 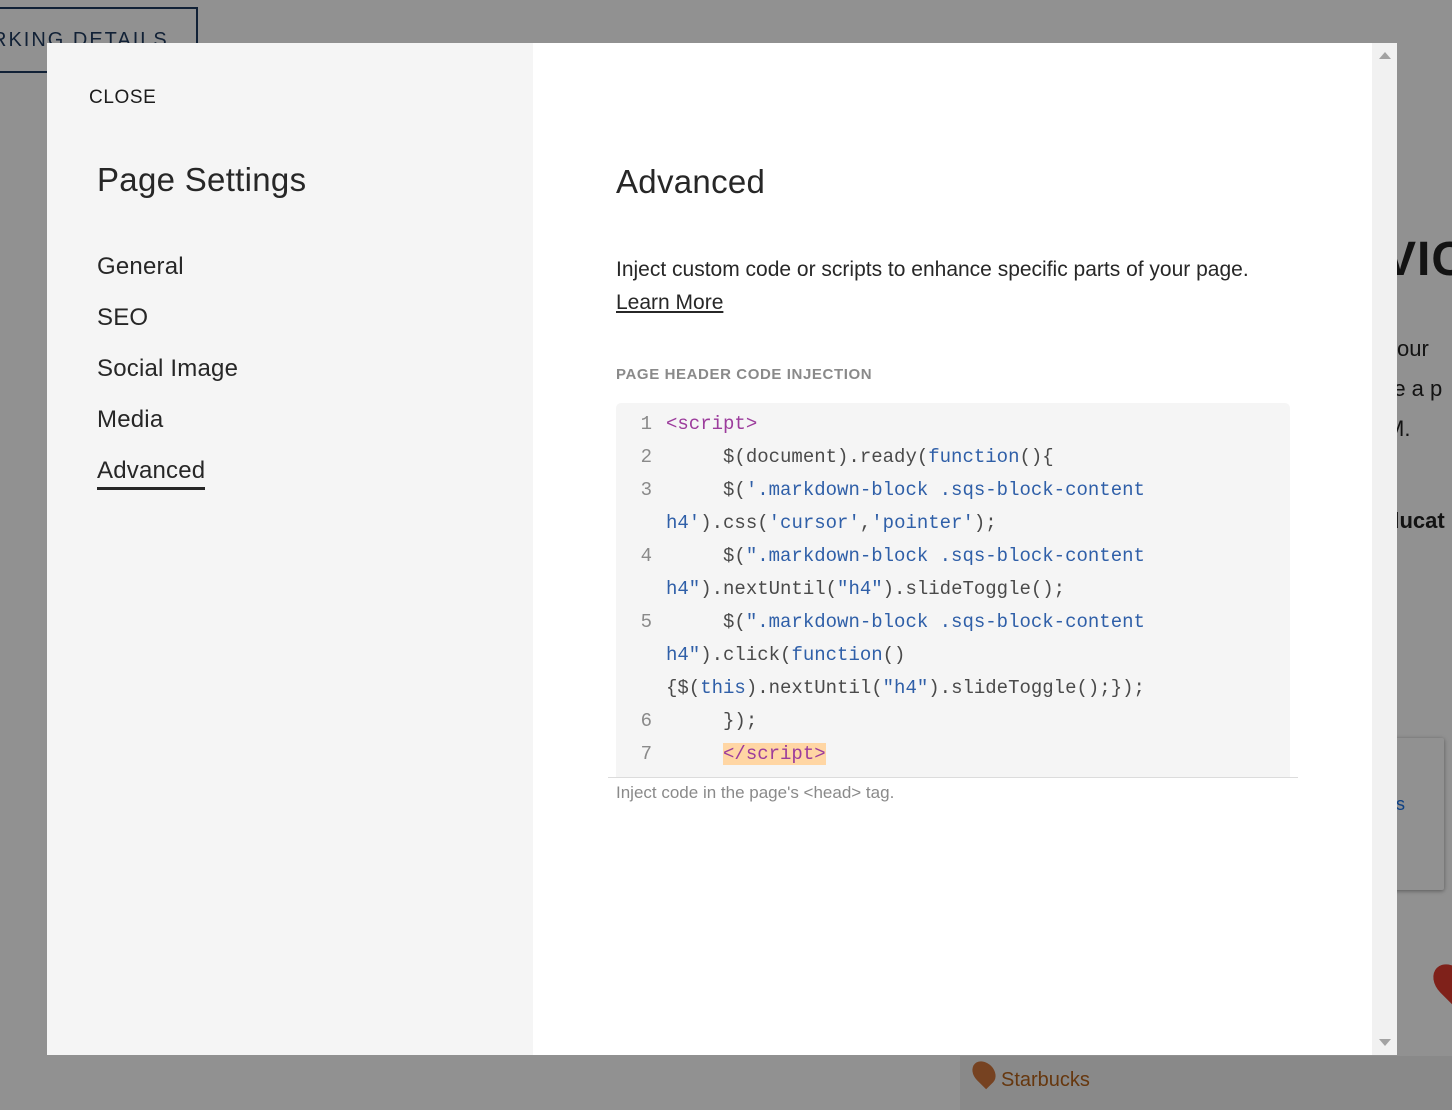 I want to click on nav-item-general: General, so click(x=167, y=278).